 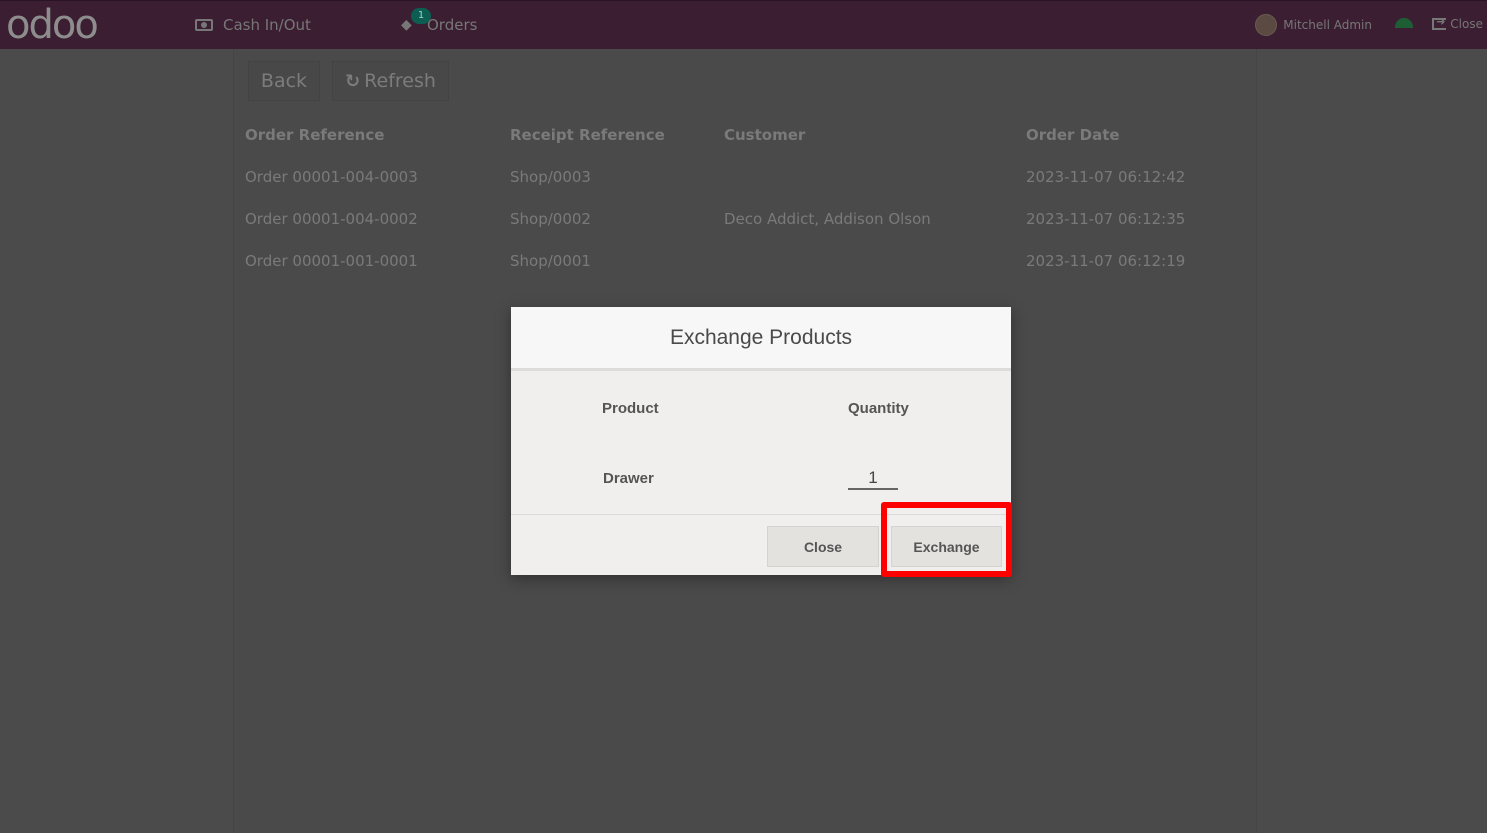 I want to click on avatar, so click(x=1266, y=25).